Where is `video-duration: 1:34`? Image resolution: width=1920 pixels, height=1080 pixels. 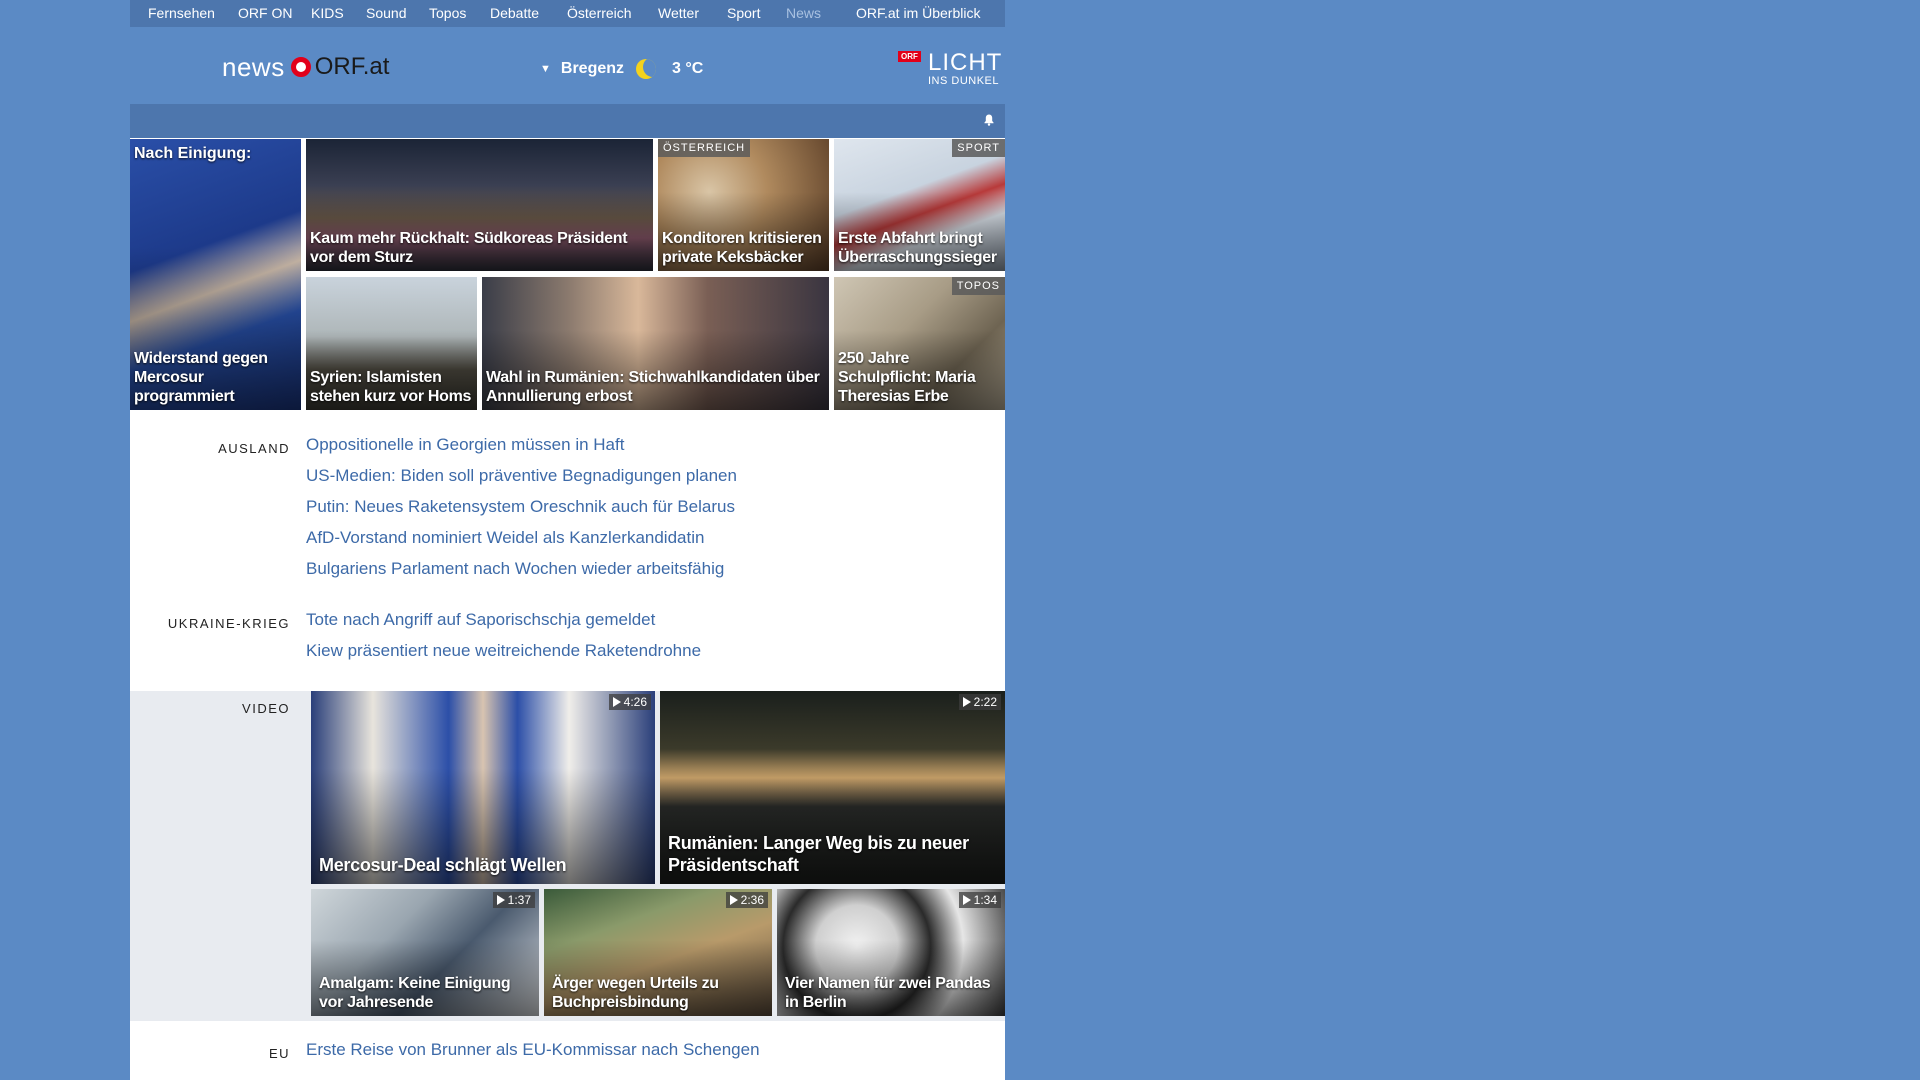
video-duration: 1:34 is located at coordinates (979, 900).